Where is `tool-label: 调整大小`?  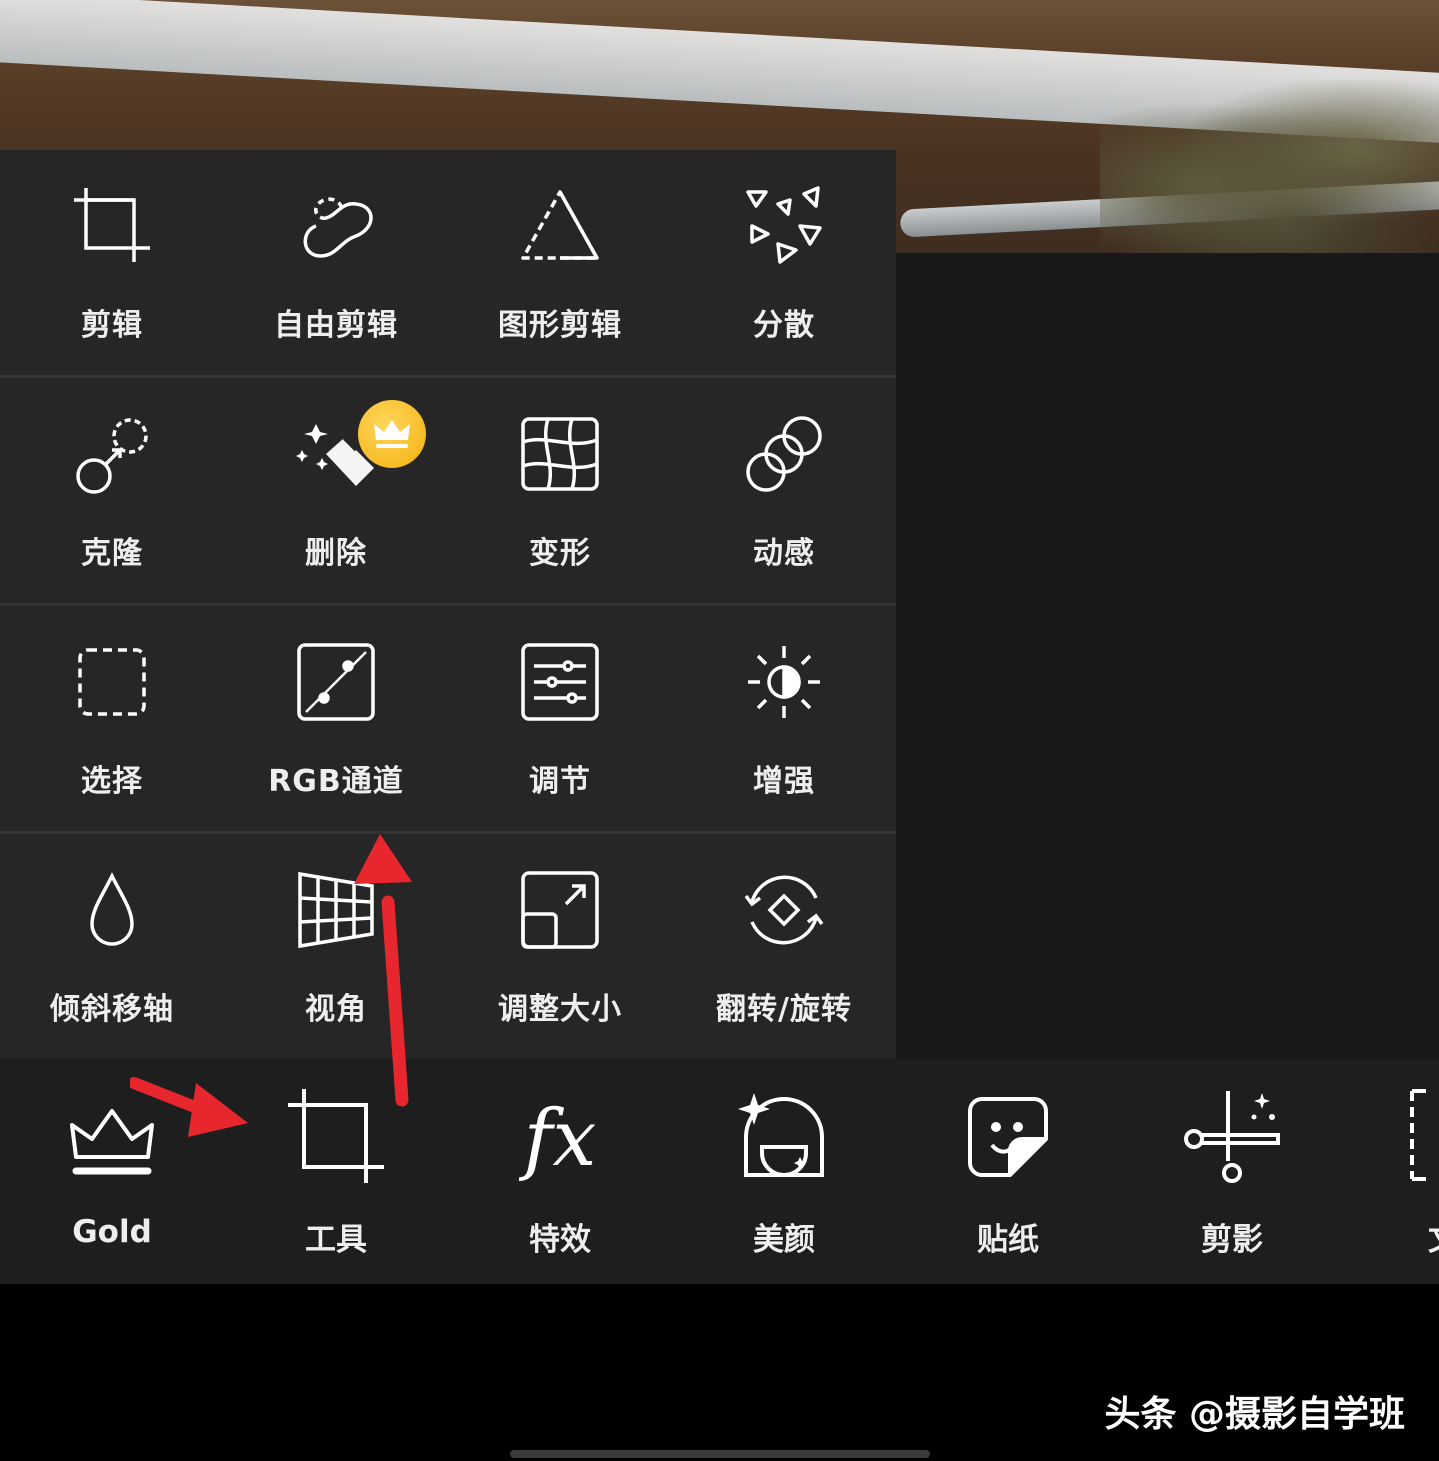
tool-label: 调整大小 is located at coordinates (560, 1009).